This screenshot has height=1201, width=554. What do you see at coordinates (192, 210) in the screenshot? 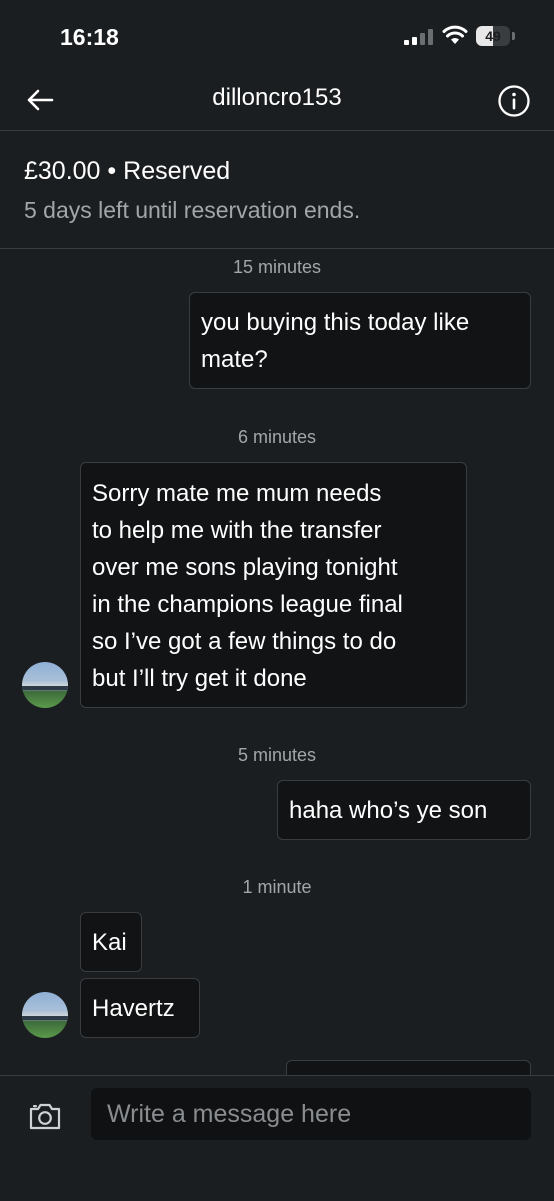
I see `reservation-countdown: 5 days left until reservation ends.` at bounding box center [192, 210].